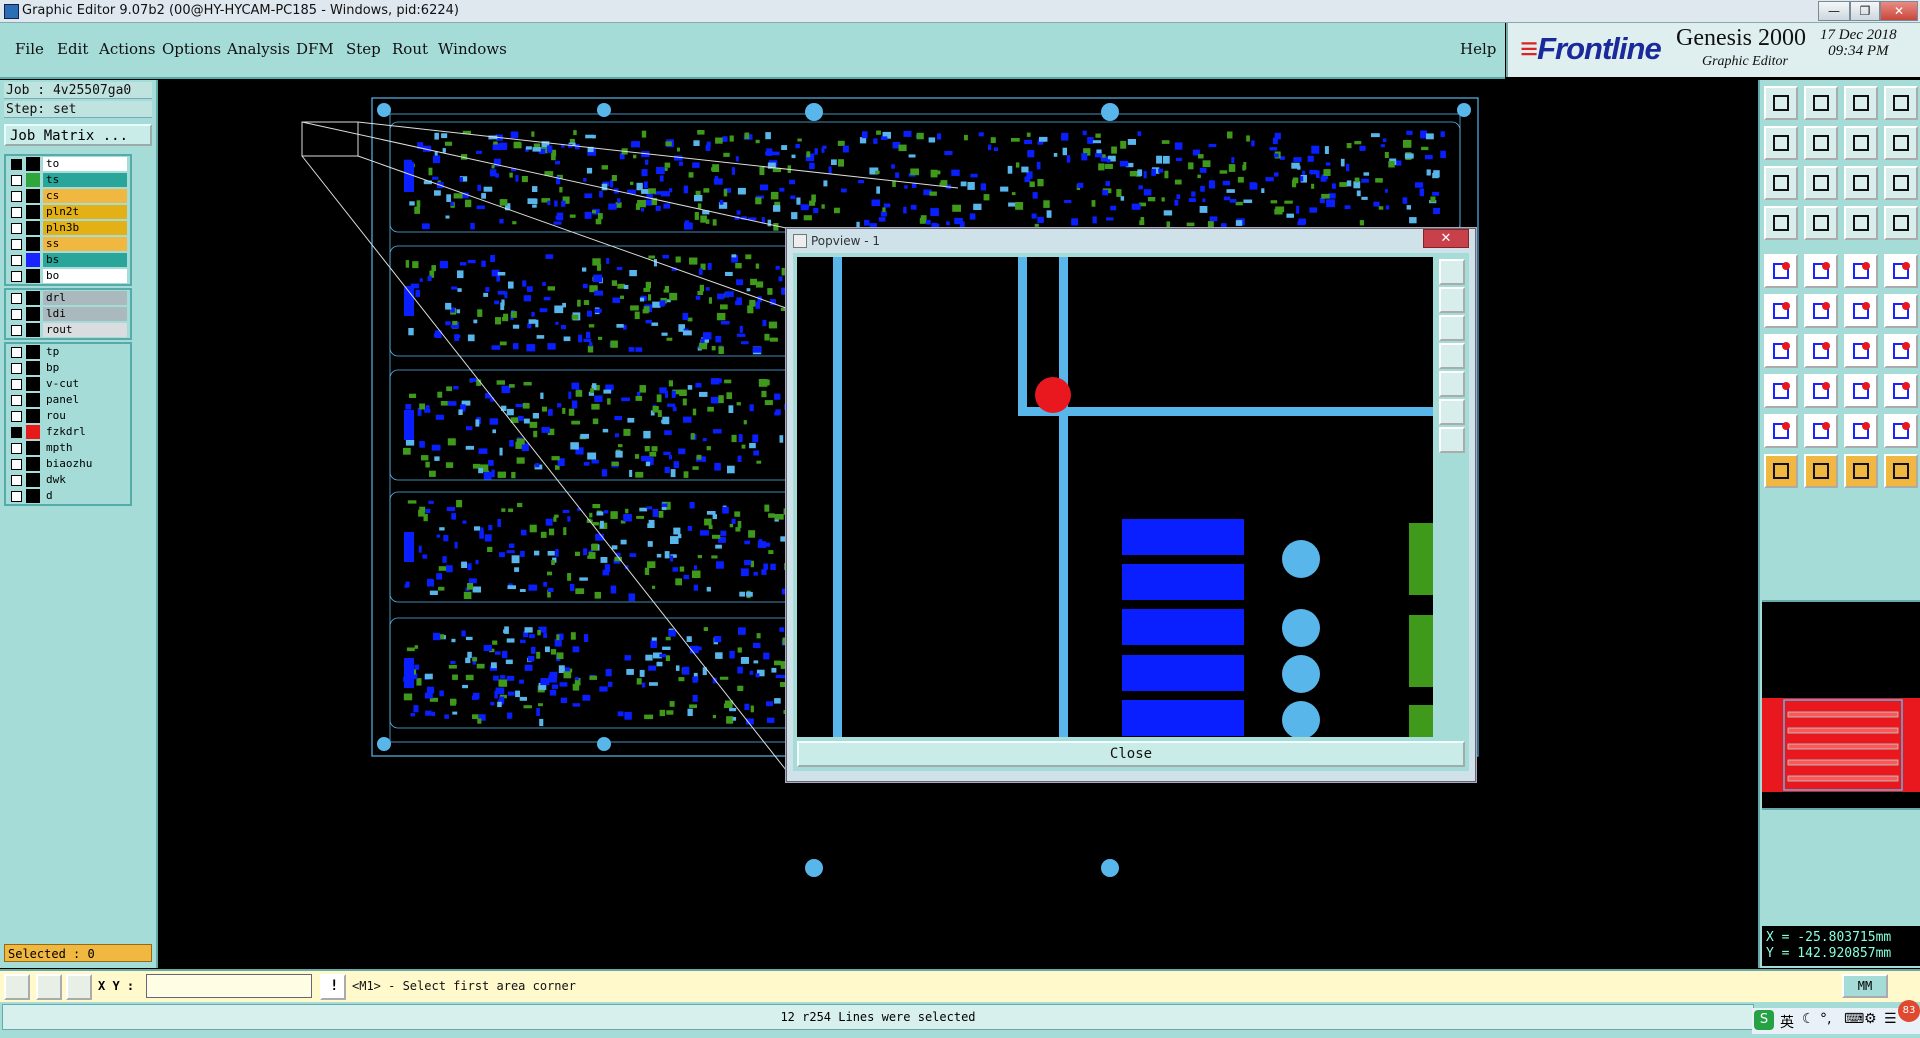 This screenshot has width=1920, height=1038. Describe the element at coordinates (85, 164) in the screenshot. I see `layer-name: to` at that location.